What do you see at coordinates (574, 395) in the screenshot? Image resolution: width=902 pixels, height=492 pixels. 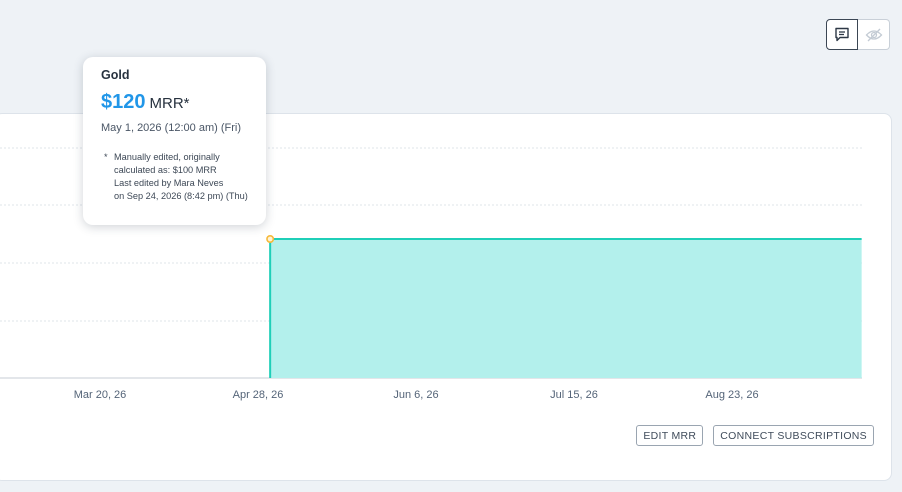 I see `x-tick-label: Jul 15, 26` at bounding box center [574, 395].